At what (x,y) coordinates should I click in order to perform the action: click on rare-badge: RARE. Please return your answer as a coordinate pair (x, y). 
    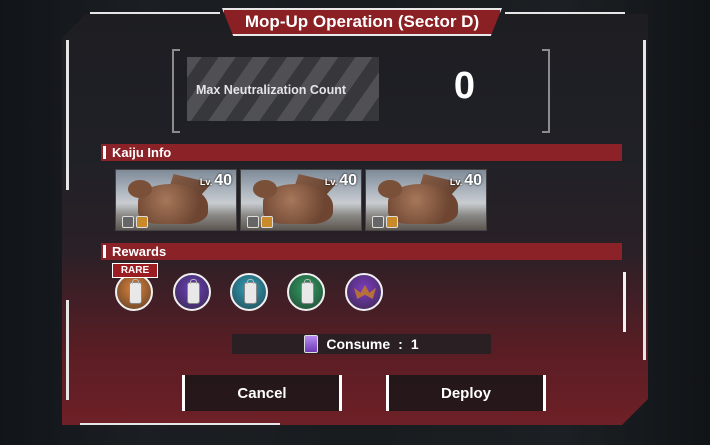
    Looking at the image, I should click on (135, 270).